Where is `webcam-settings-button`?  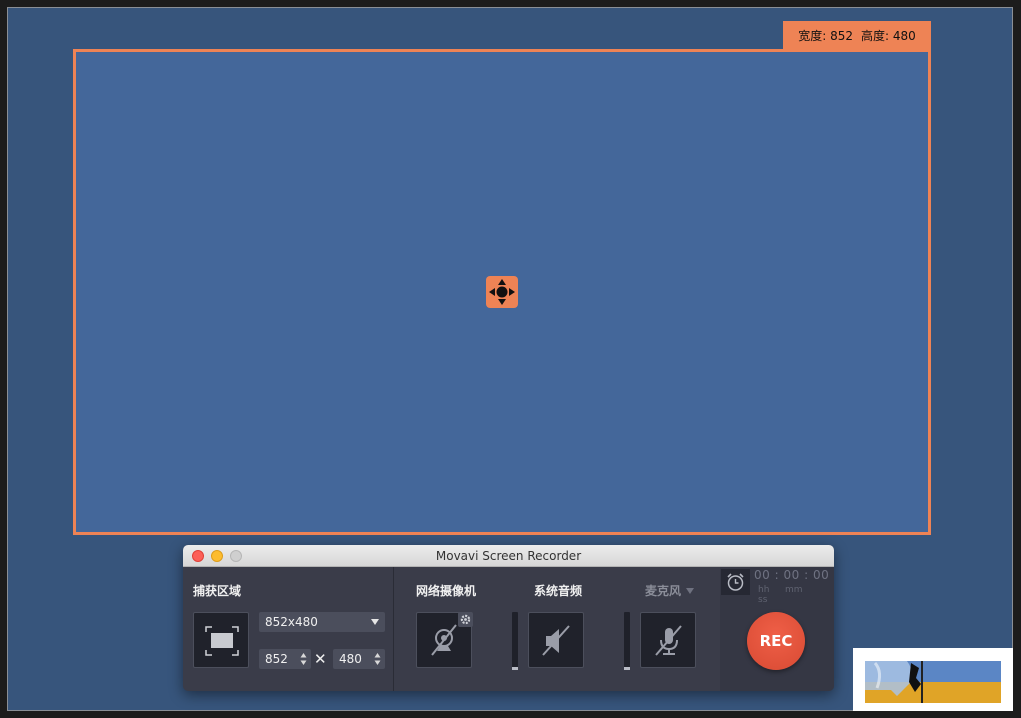
webcam-settings-button is located at coordinates (465, 619).